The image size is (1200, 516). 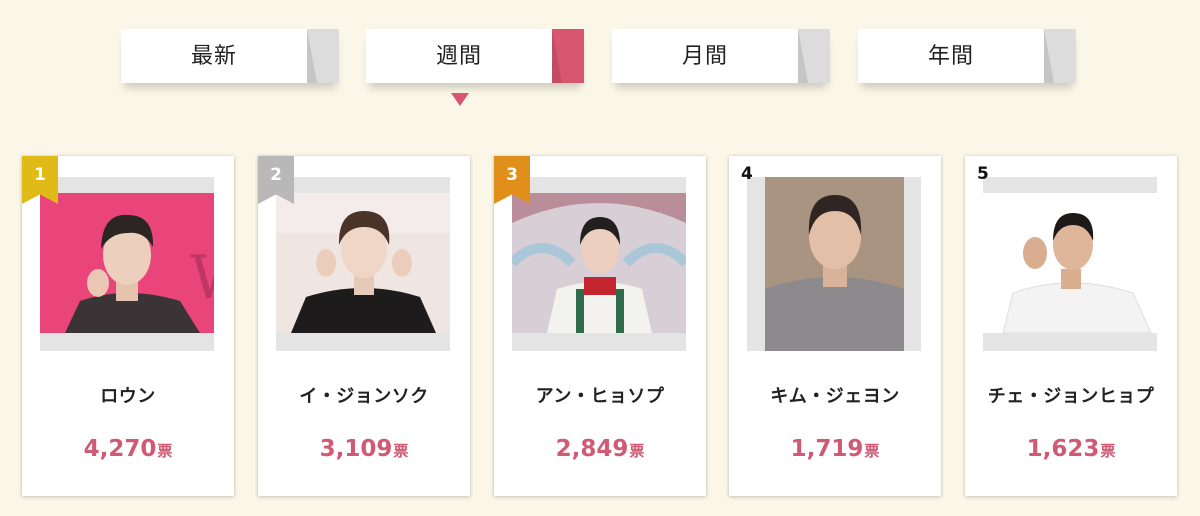 I want to click on person-name: チェ・ジョンヒョプ, so click(x=1071, y=396).